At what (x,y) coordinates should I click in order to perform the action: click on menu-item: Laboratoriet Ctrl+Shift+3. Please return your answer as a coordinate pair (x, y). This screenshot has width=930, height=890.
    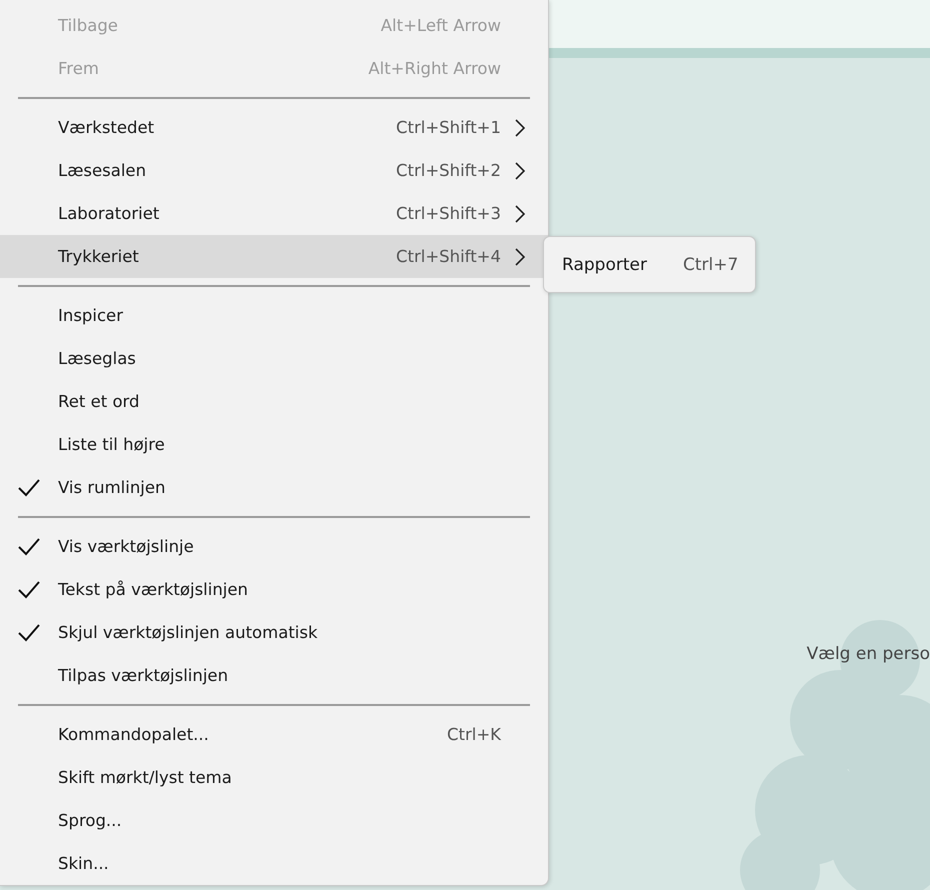
    Looking at the image, I should click on (274, 213).